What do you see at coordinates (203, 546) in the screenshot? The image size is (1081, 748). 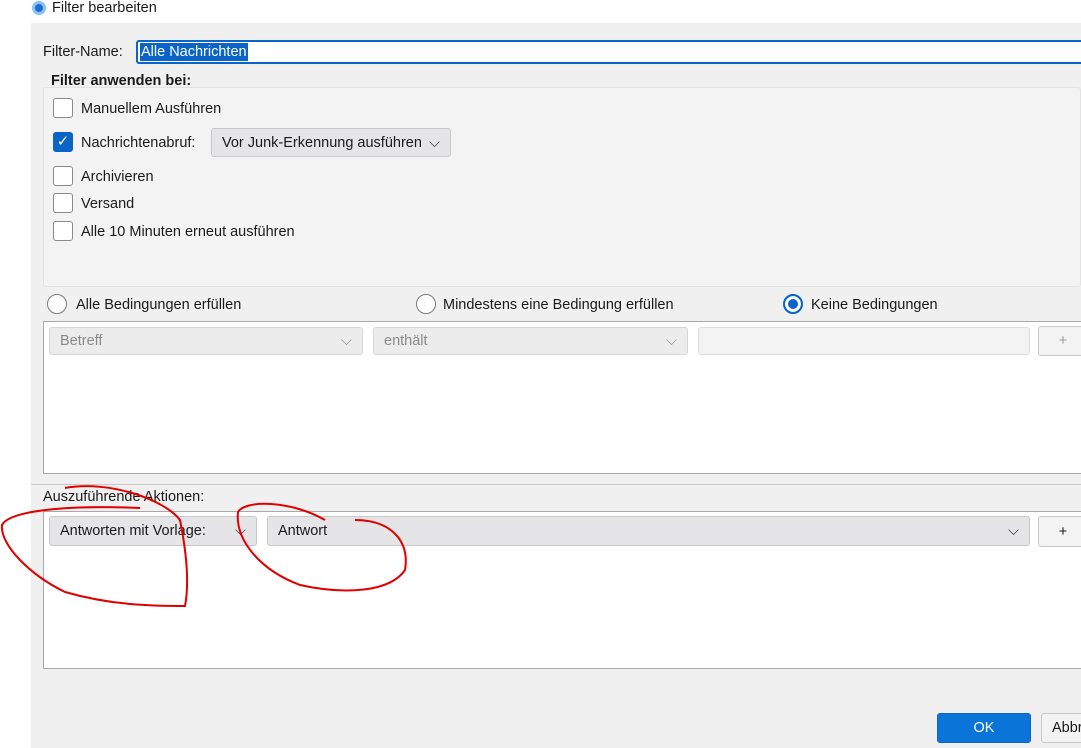 I see `red-annotation-circles` at bounding box center [203, 546].